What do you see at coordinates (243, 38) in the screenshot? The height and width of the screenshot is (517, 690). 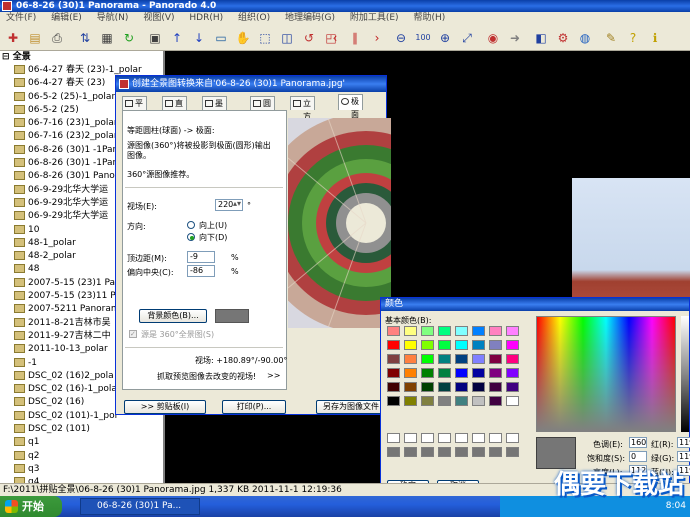 I see `hand-icon: ✋` at bounding box center [243, 38].